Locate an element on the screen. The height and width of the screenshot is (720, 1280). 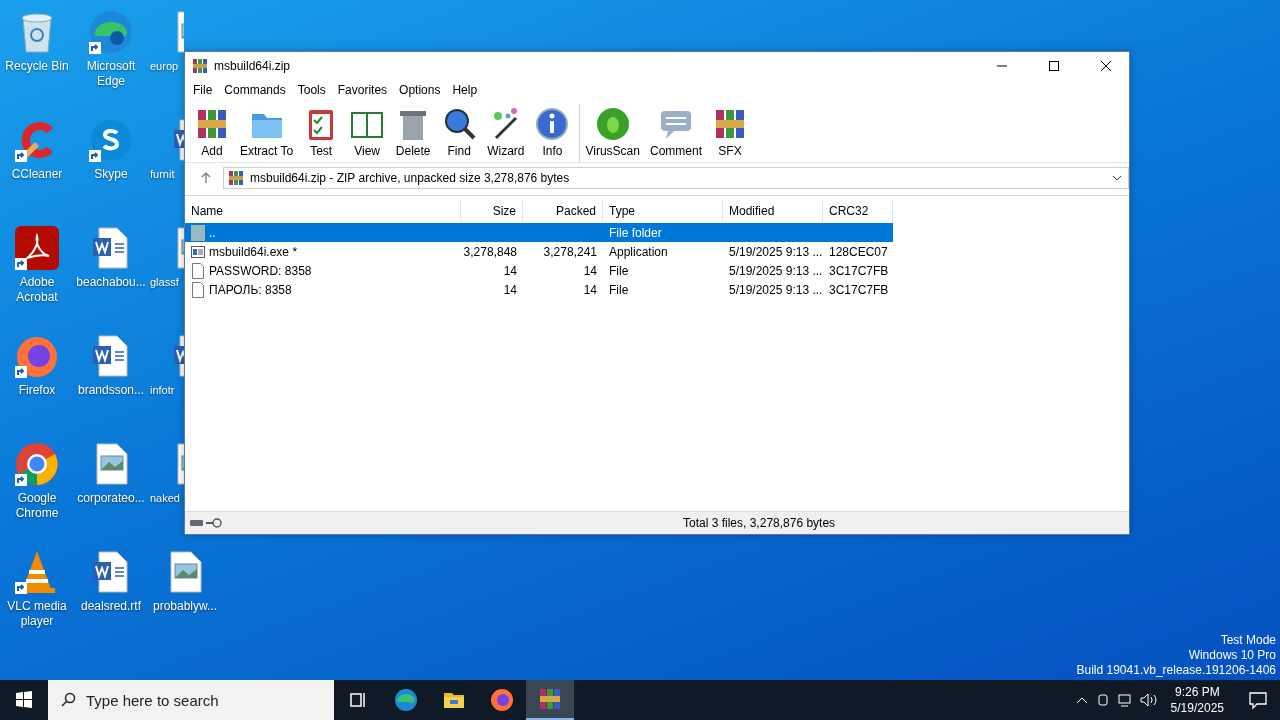
desktop-icon-label: Microsoft Edge is located at coordinates (111, 74).